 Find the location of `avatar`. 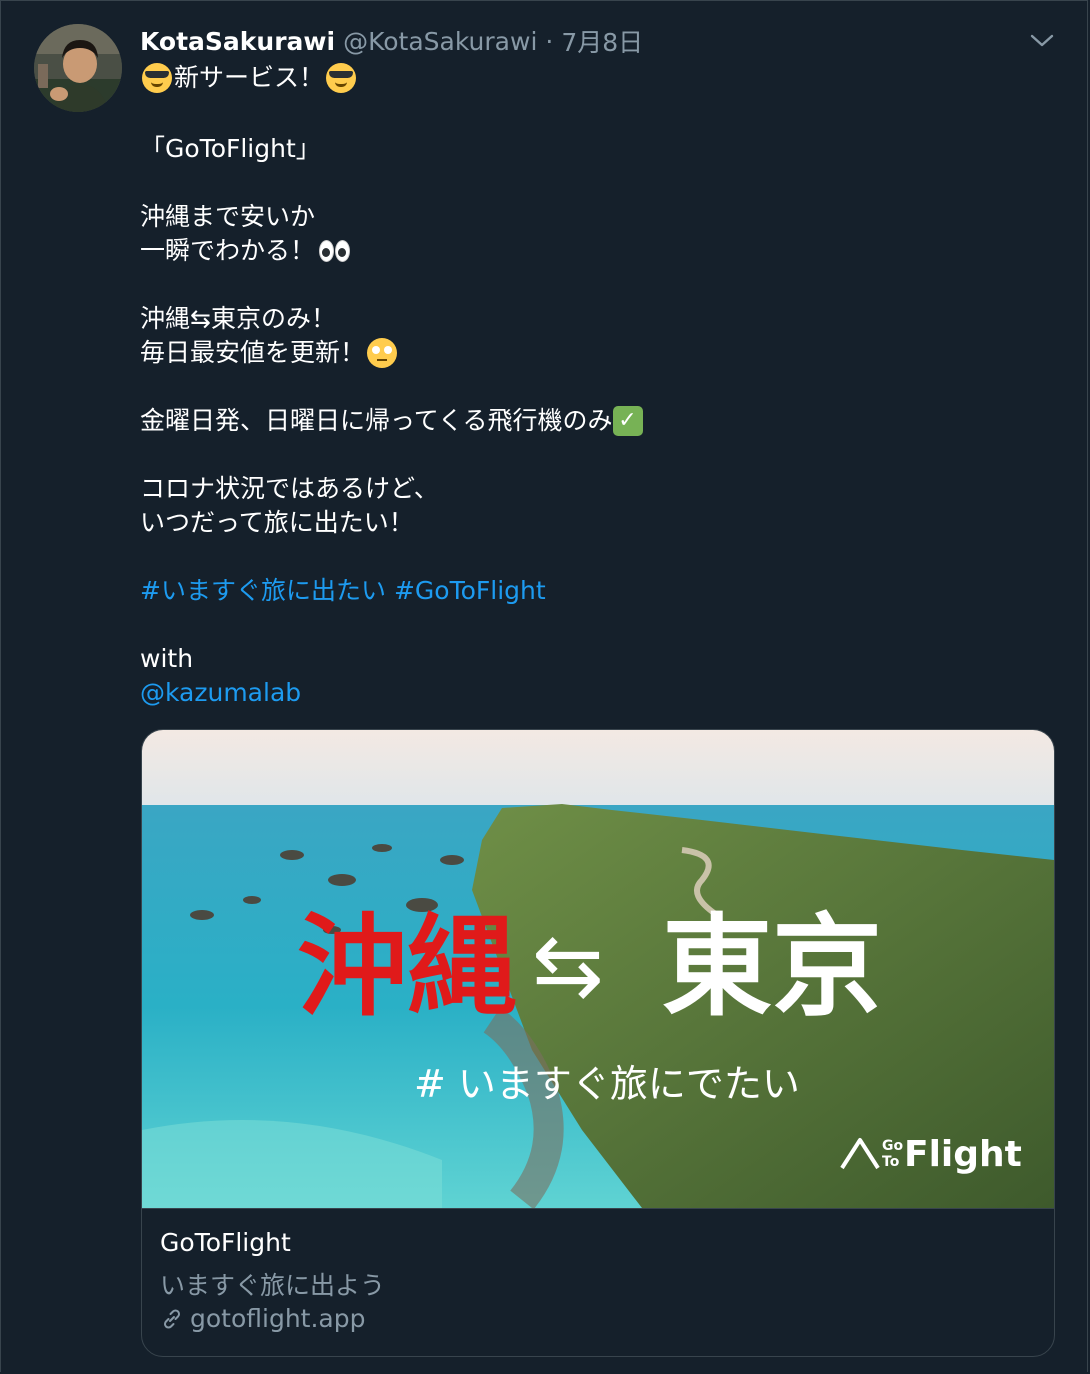

avatar is located at coordinates (78, 68).